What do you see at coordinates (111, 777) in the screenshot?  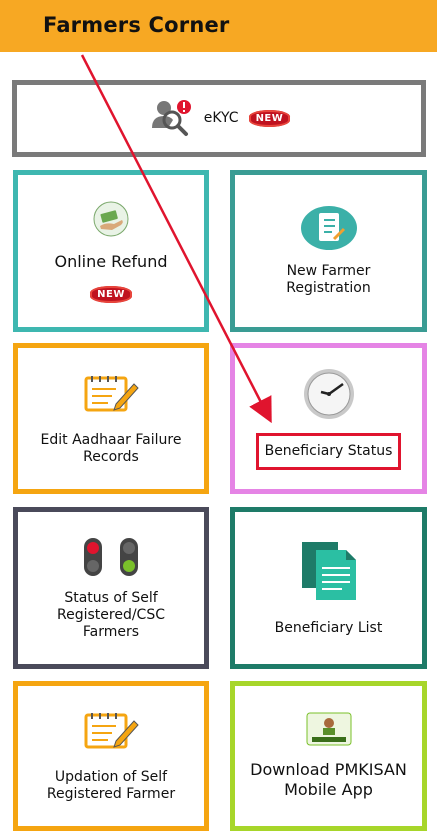 I see `updation-label-1: Updation of Self` at bounding box center [111, 777].